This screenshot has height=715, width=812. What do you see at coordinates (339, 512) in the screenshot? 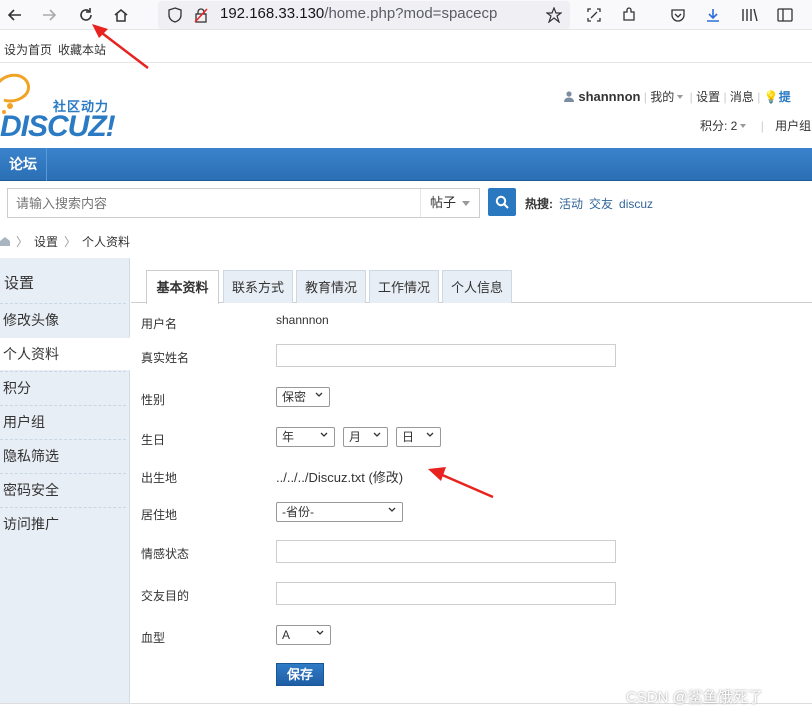
I see `province-select: -省份-` at bounding box center [339, 512].